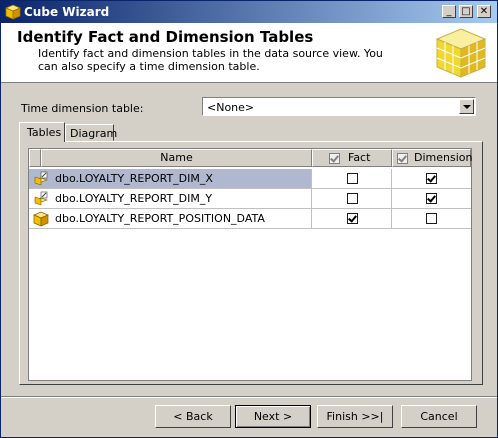 This screenshot has width=498, height=438. I want to click on table-name: dbo.LOYALTY_REPORT_POSITION_DATA, so click(160, 218).